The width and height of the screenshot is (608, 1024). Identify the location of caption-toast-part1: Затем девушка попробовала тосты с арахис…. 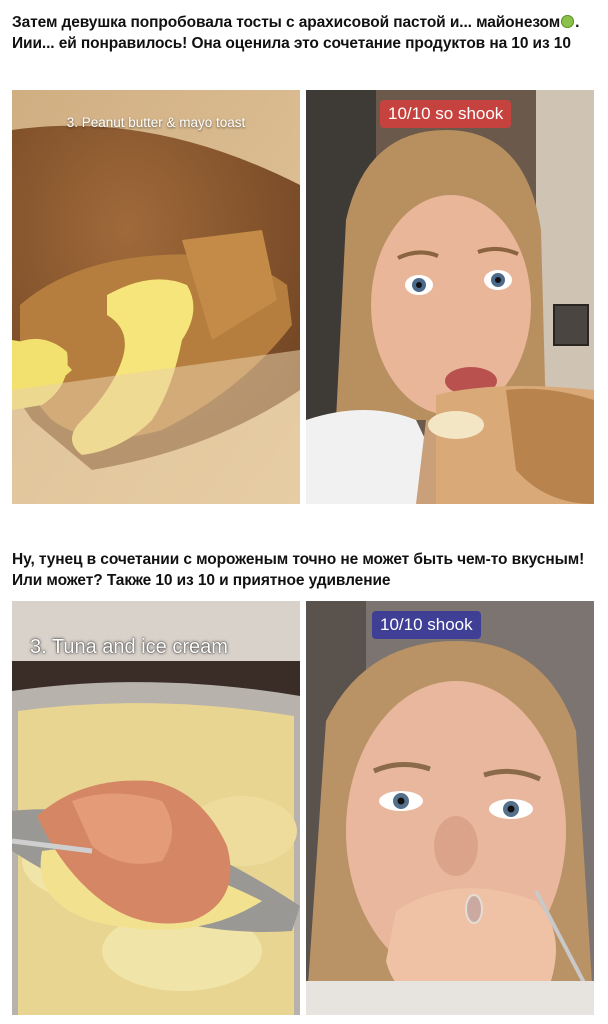
(286, 22).